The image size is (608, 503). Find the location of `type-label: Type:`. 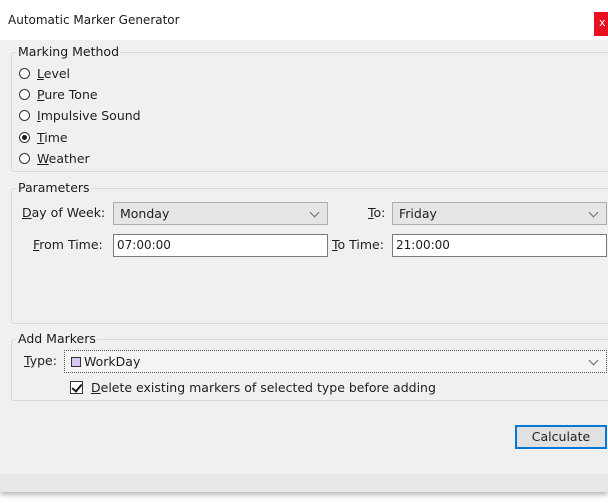

type-label: Type: is located at coordinates (40, 360).